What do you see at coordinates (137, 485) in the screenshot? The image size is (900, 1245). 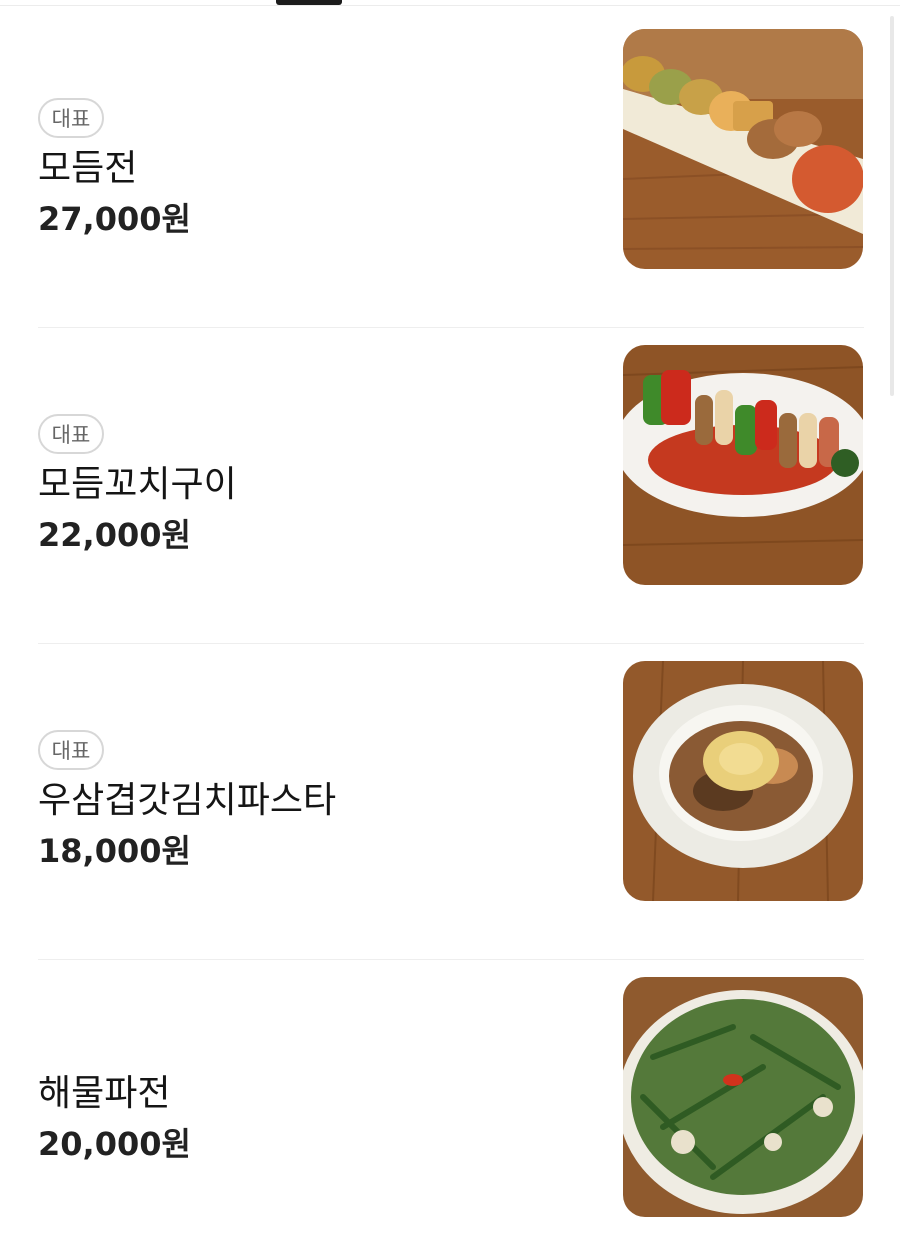 I see `menu-item-name: 모듬꼬치구이` at bounding box center [137, 485].